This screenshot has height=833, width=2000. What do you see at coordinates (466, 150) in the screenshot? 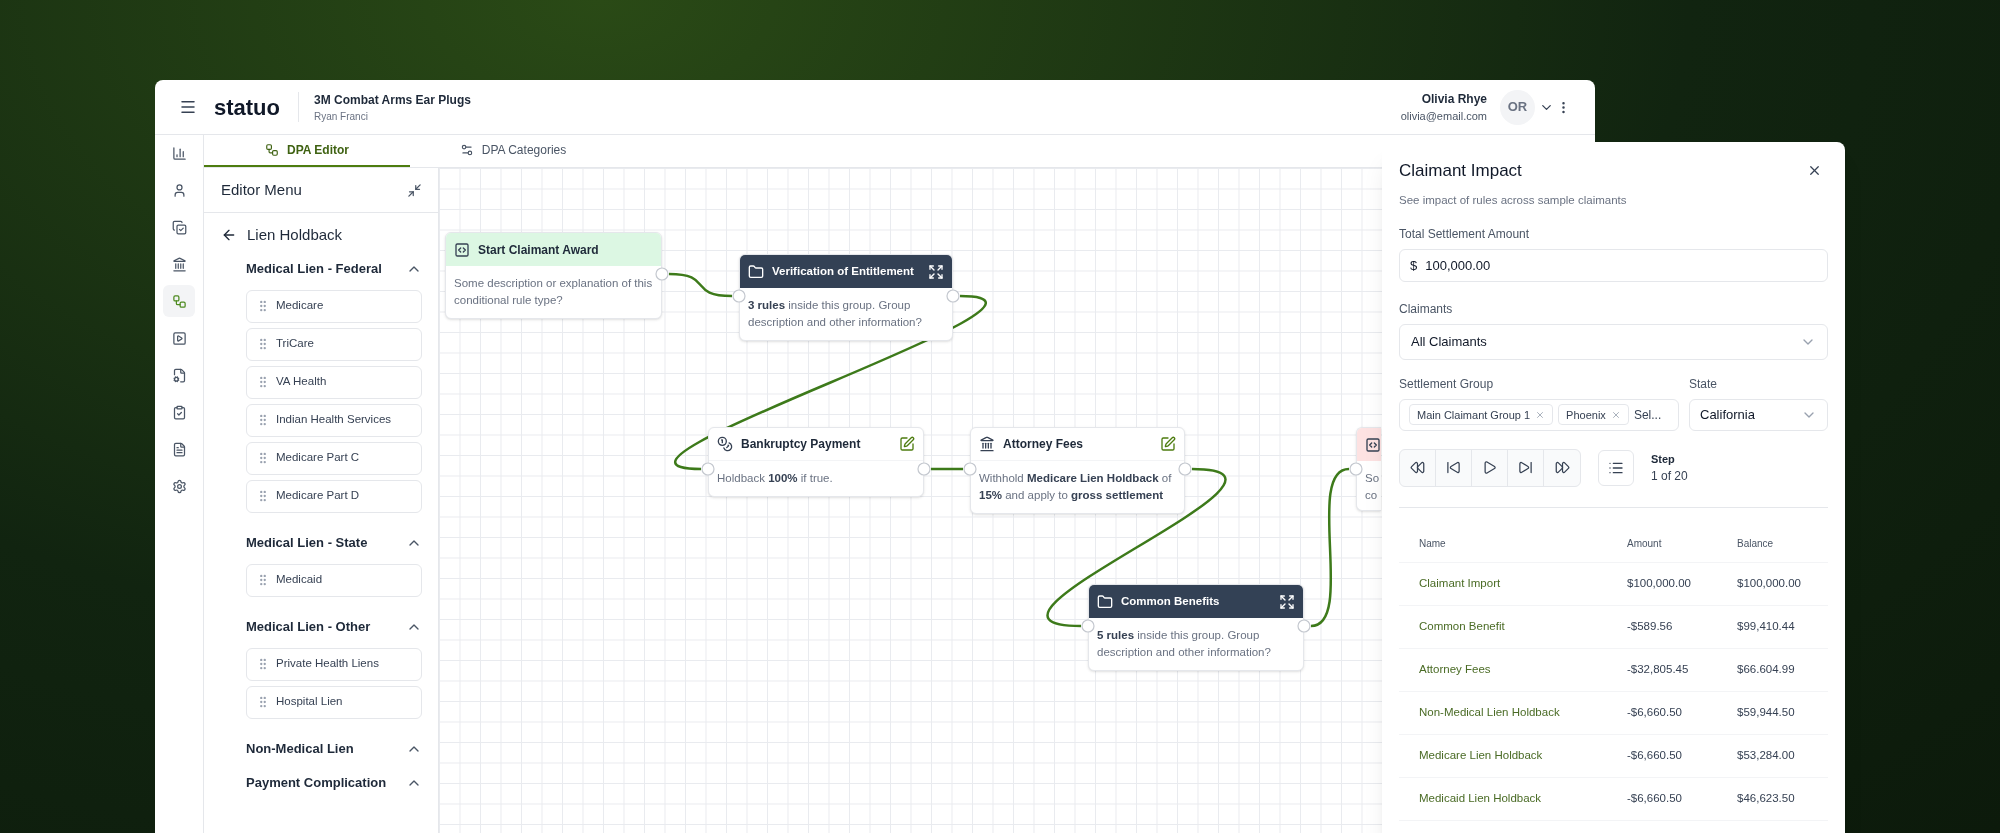
I see `sliders-icon` at bounding box center [466, 150].